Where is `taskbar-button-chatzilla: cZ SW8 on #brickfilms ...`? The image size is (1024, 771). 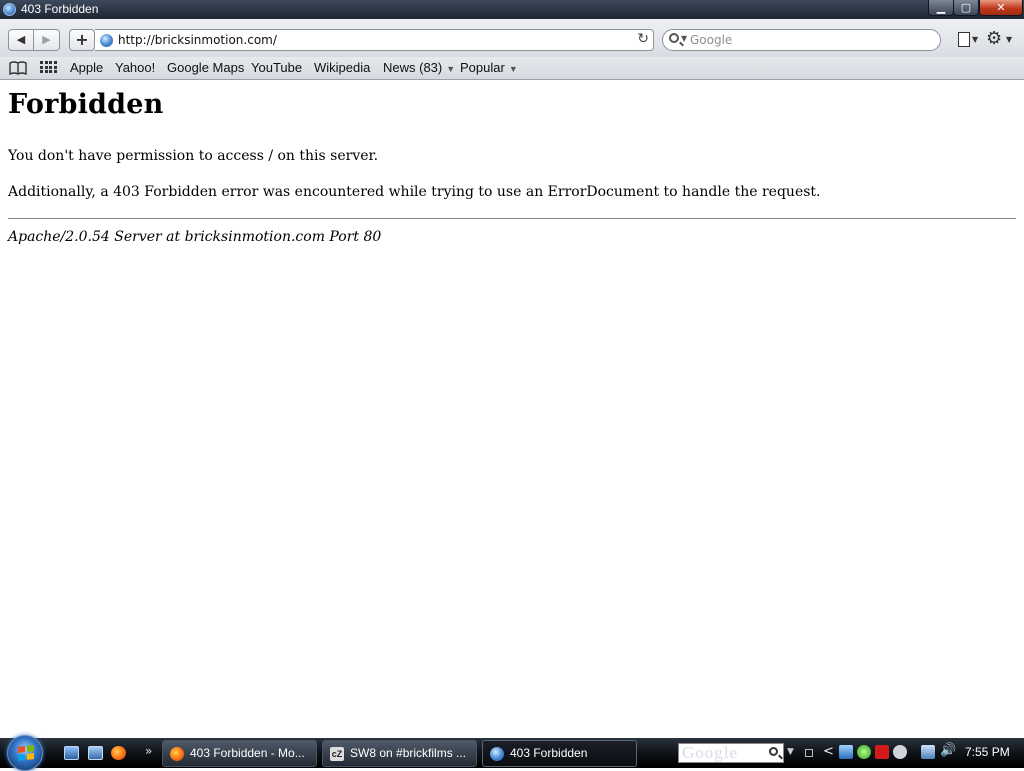
taskbar-button-chatzilla: cZ SW8 on #brickfilms ... is located at coordinates (399, 753).